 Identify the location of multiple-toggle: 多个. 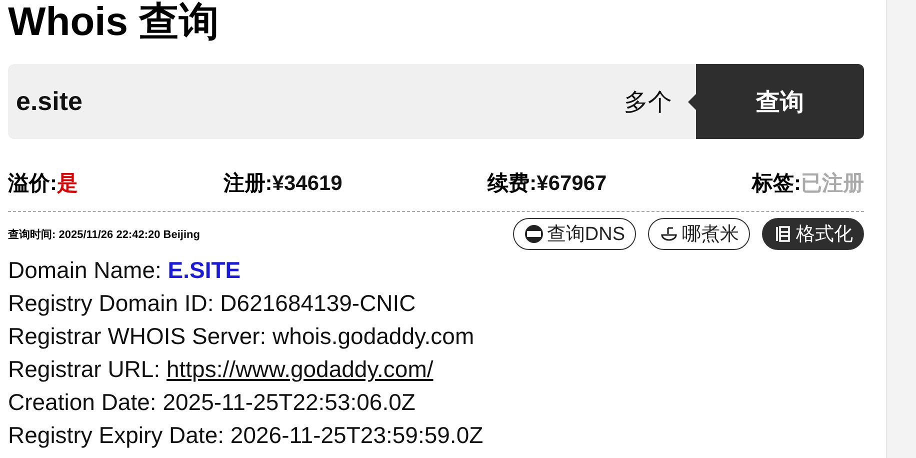
(648, 102).